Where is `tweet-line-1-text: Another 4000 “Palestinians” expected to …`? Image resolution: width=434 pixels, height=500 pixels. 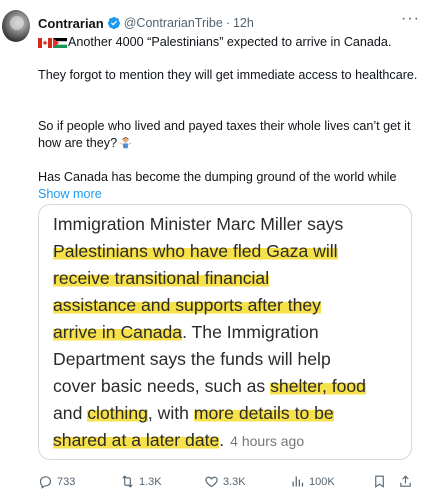 tweet-line-1-text: Another 4000 “Palestinians” expected to … is located at coordinates (230, 42).